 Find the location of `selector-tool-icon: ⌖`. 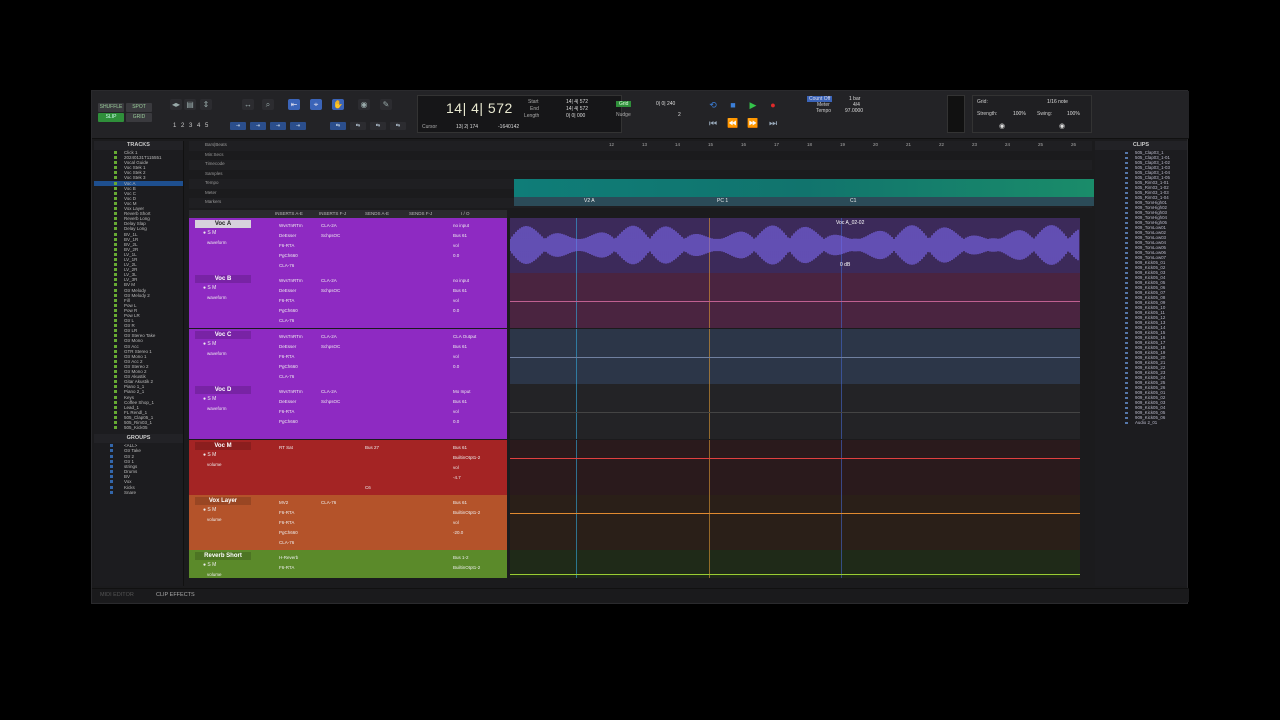

selector-tool-icon: ⌖ is located at coordinates (316, 104).